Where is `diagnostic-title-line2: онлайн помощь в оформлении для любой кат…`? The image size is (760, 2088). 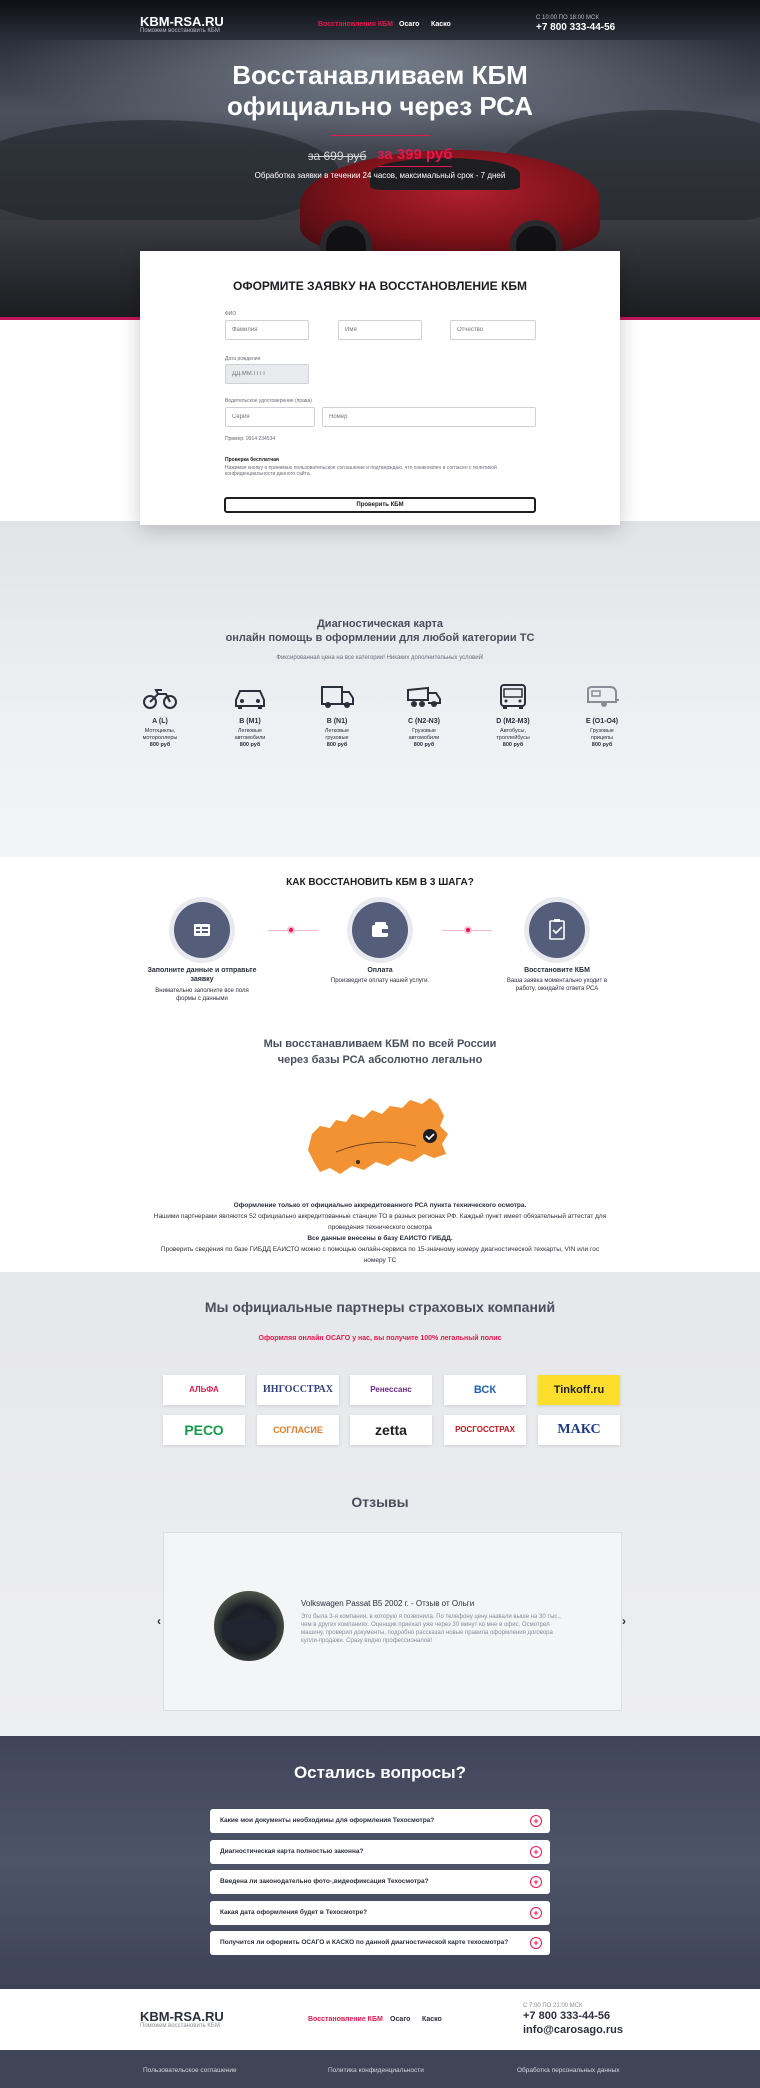 diagnostic-title-line2: онлайн помощь в оформлении для любой кат… is located at coordinates (380, 638).